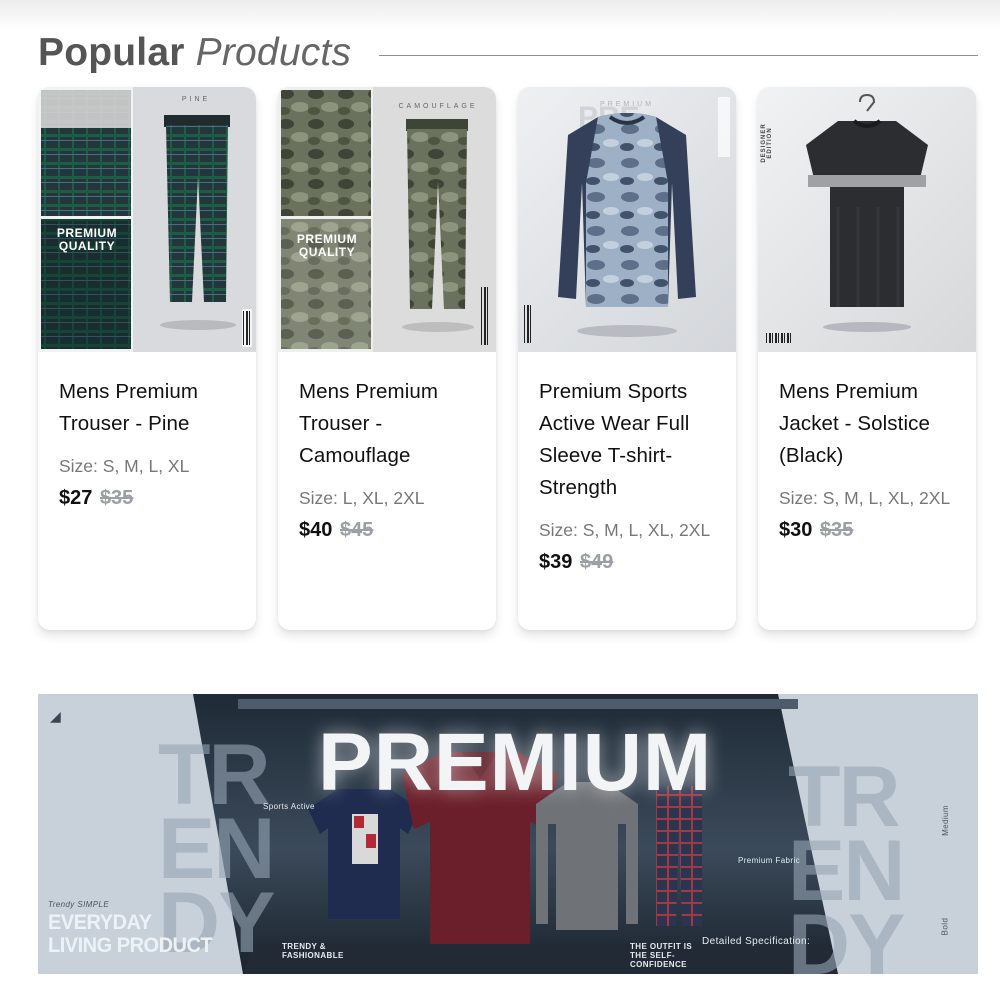 Image resolution: width=1000 pixels, height=1000 pixels. I want to click on product-photo-black-tshirt, so click(867, 213).